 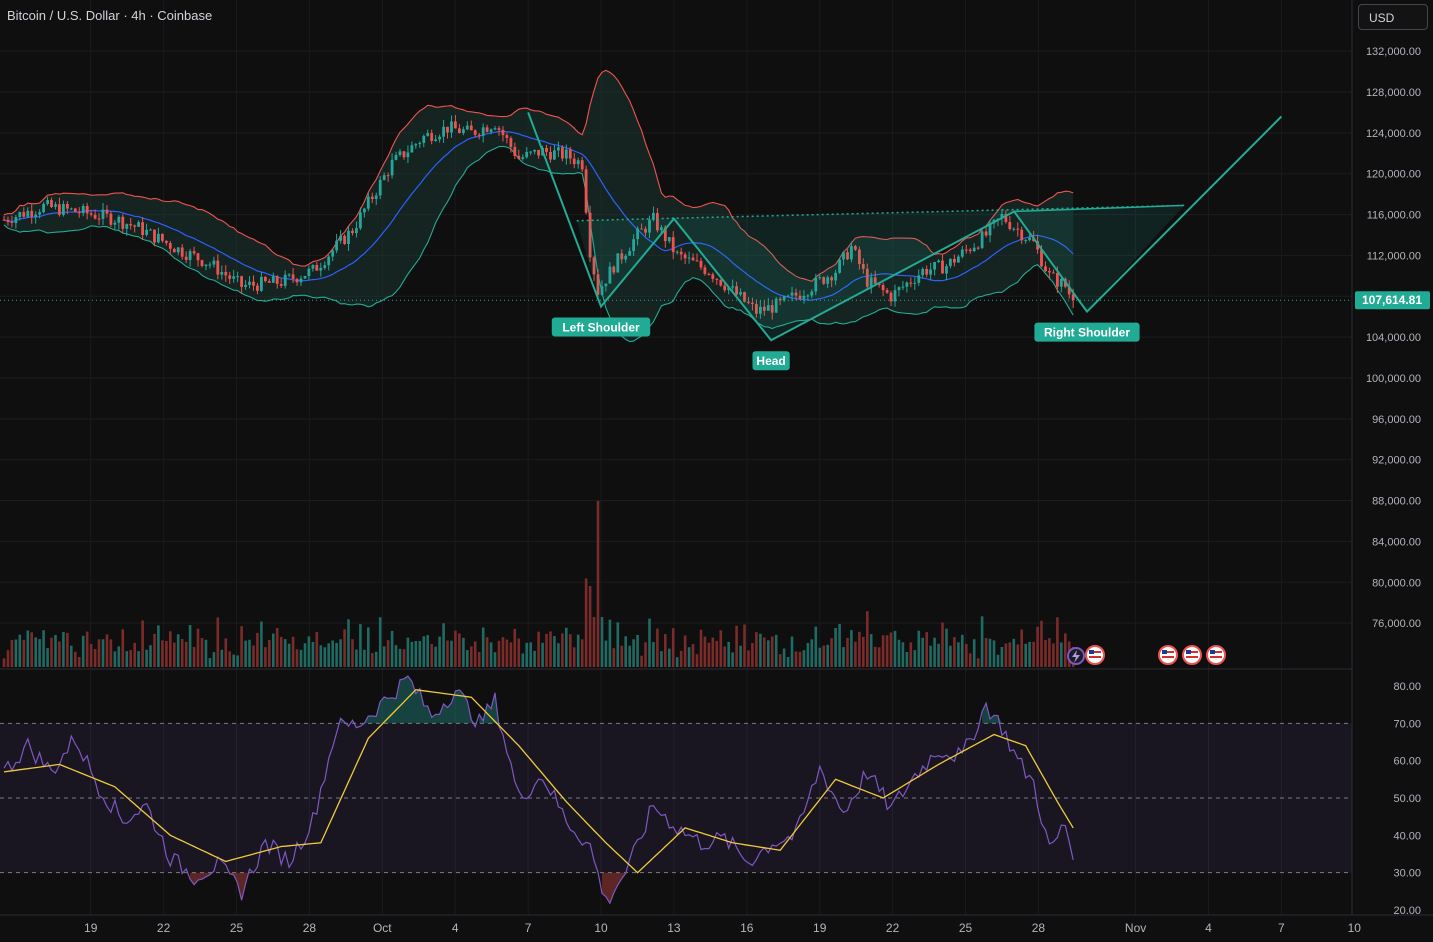 I want to click on right-shoulder-label: Right Shoulder, so click(x=1087, y=333).